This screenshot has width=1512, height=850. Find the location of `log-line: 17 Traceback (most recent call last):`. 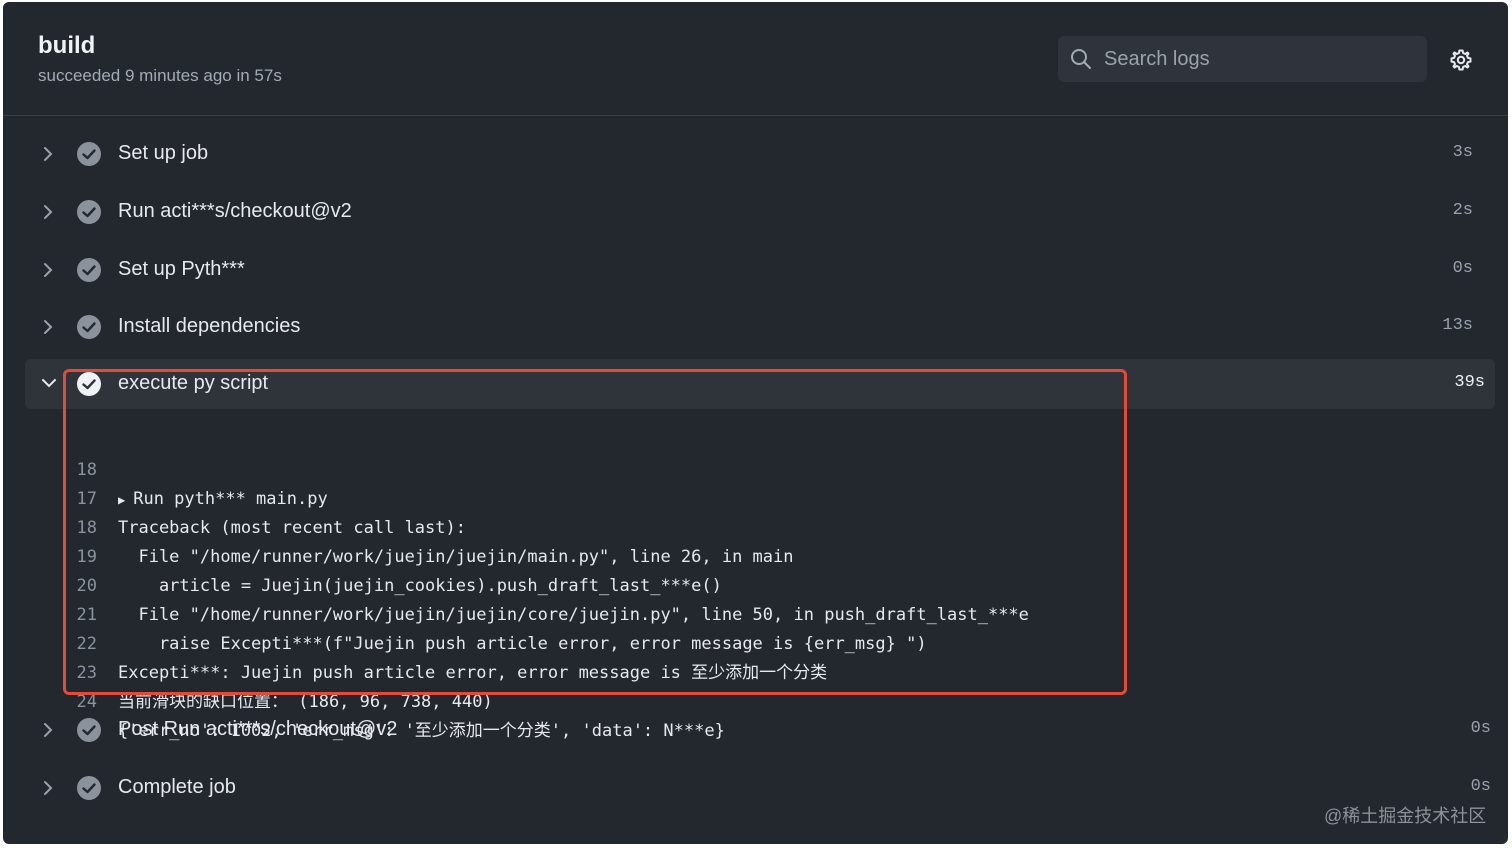

log-line: 17 Traceback (most recent call last): is located at coordinates (613, 497).